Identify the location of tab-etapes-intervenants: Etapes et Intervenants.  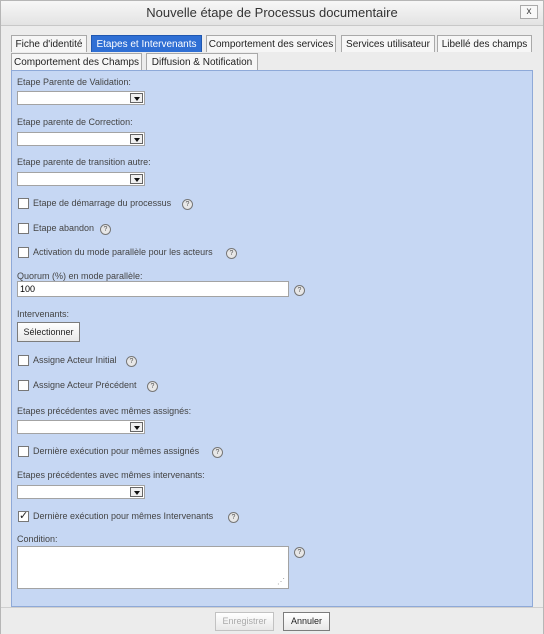
(146, 43).